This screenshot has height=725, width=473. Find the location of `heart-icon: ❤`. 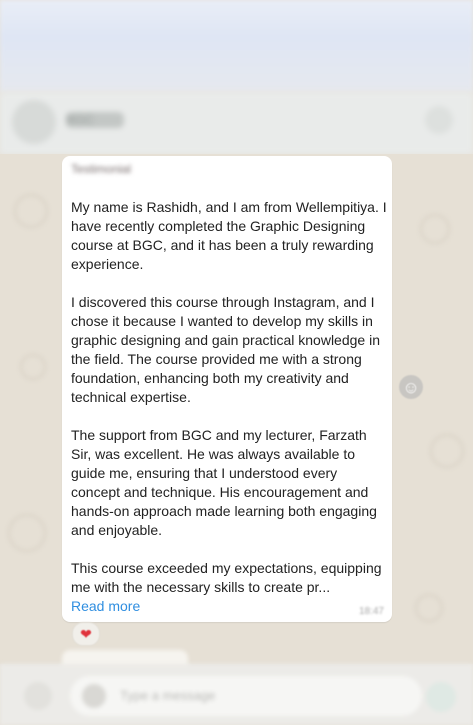

heart-icon: ❤ is located at coordinates (86, 634).